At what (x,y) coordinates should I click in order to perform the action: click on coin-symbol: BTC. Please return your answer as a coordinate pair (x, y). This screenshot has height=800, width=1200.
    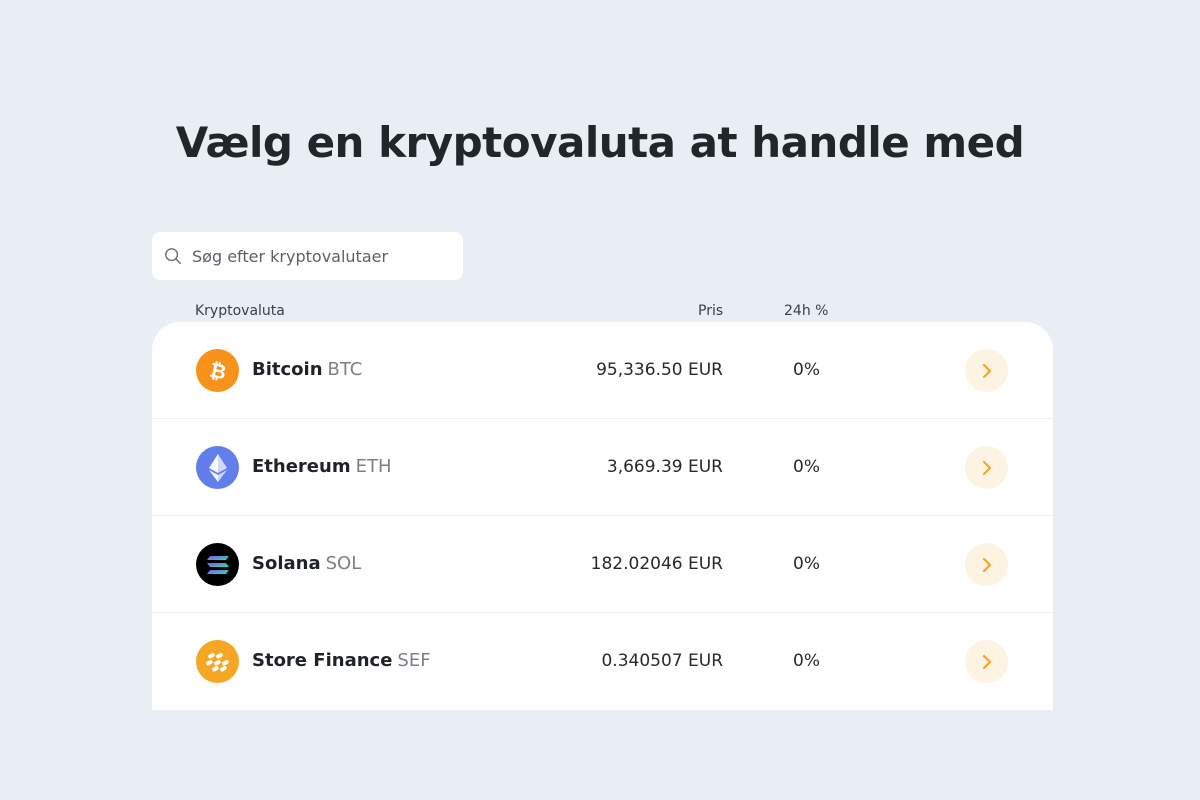
    Looking at the image, I should click on (345, 369).